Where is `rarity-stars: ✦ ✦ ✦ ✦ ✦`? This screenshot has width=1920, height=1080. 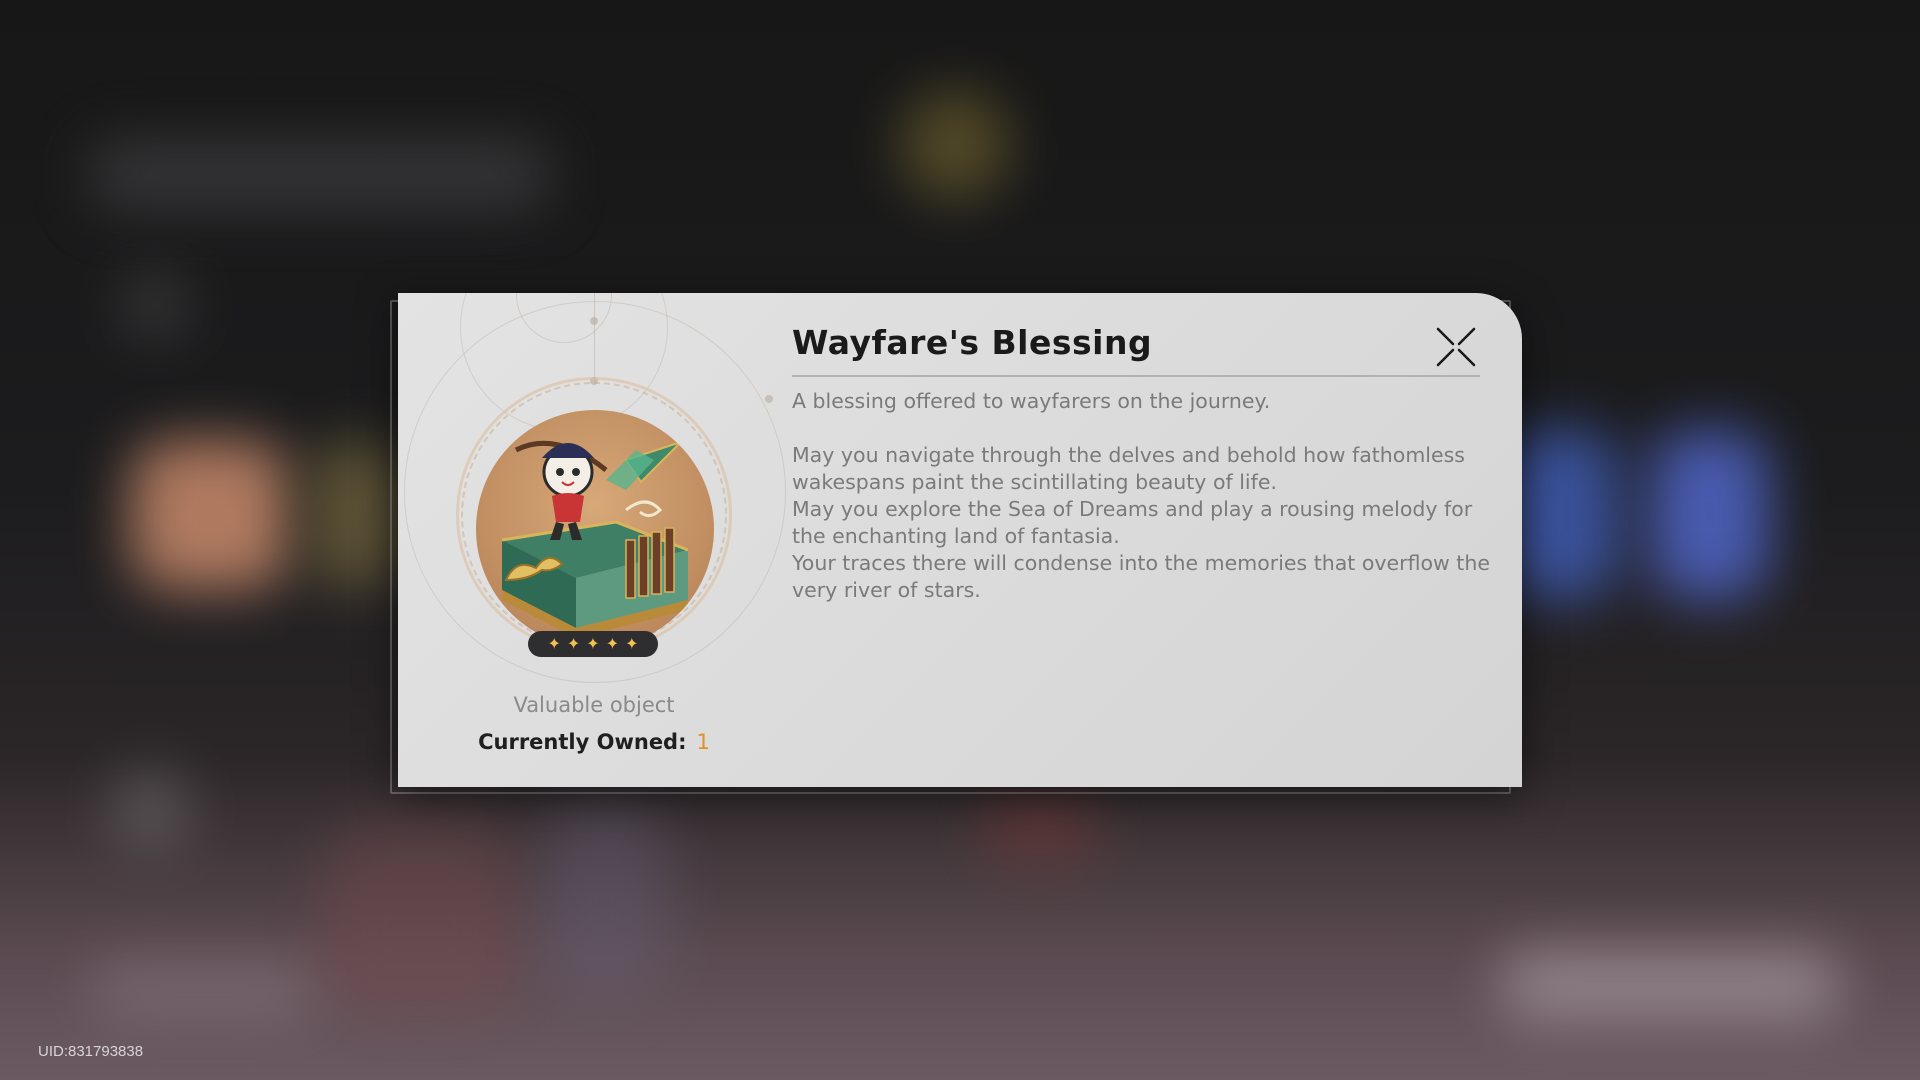
rarity-stars: ✦ ✦ ✦ ✦ ✦ is located at coordinates (593, 644).